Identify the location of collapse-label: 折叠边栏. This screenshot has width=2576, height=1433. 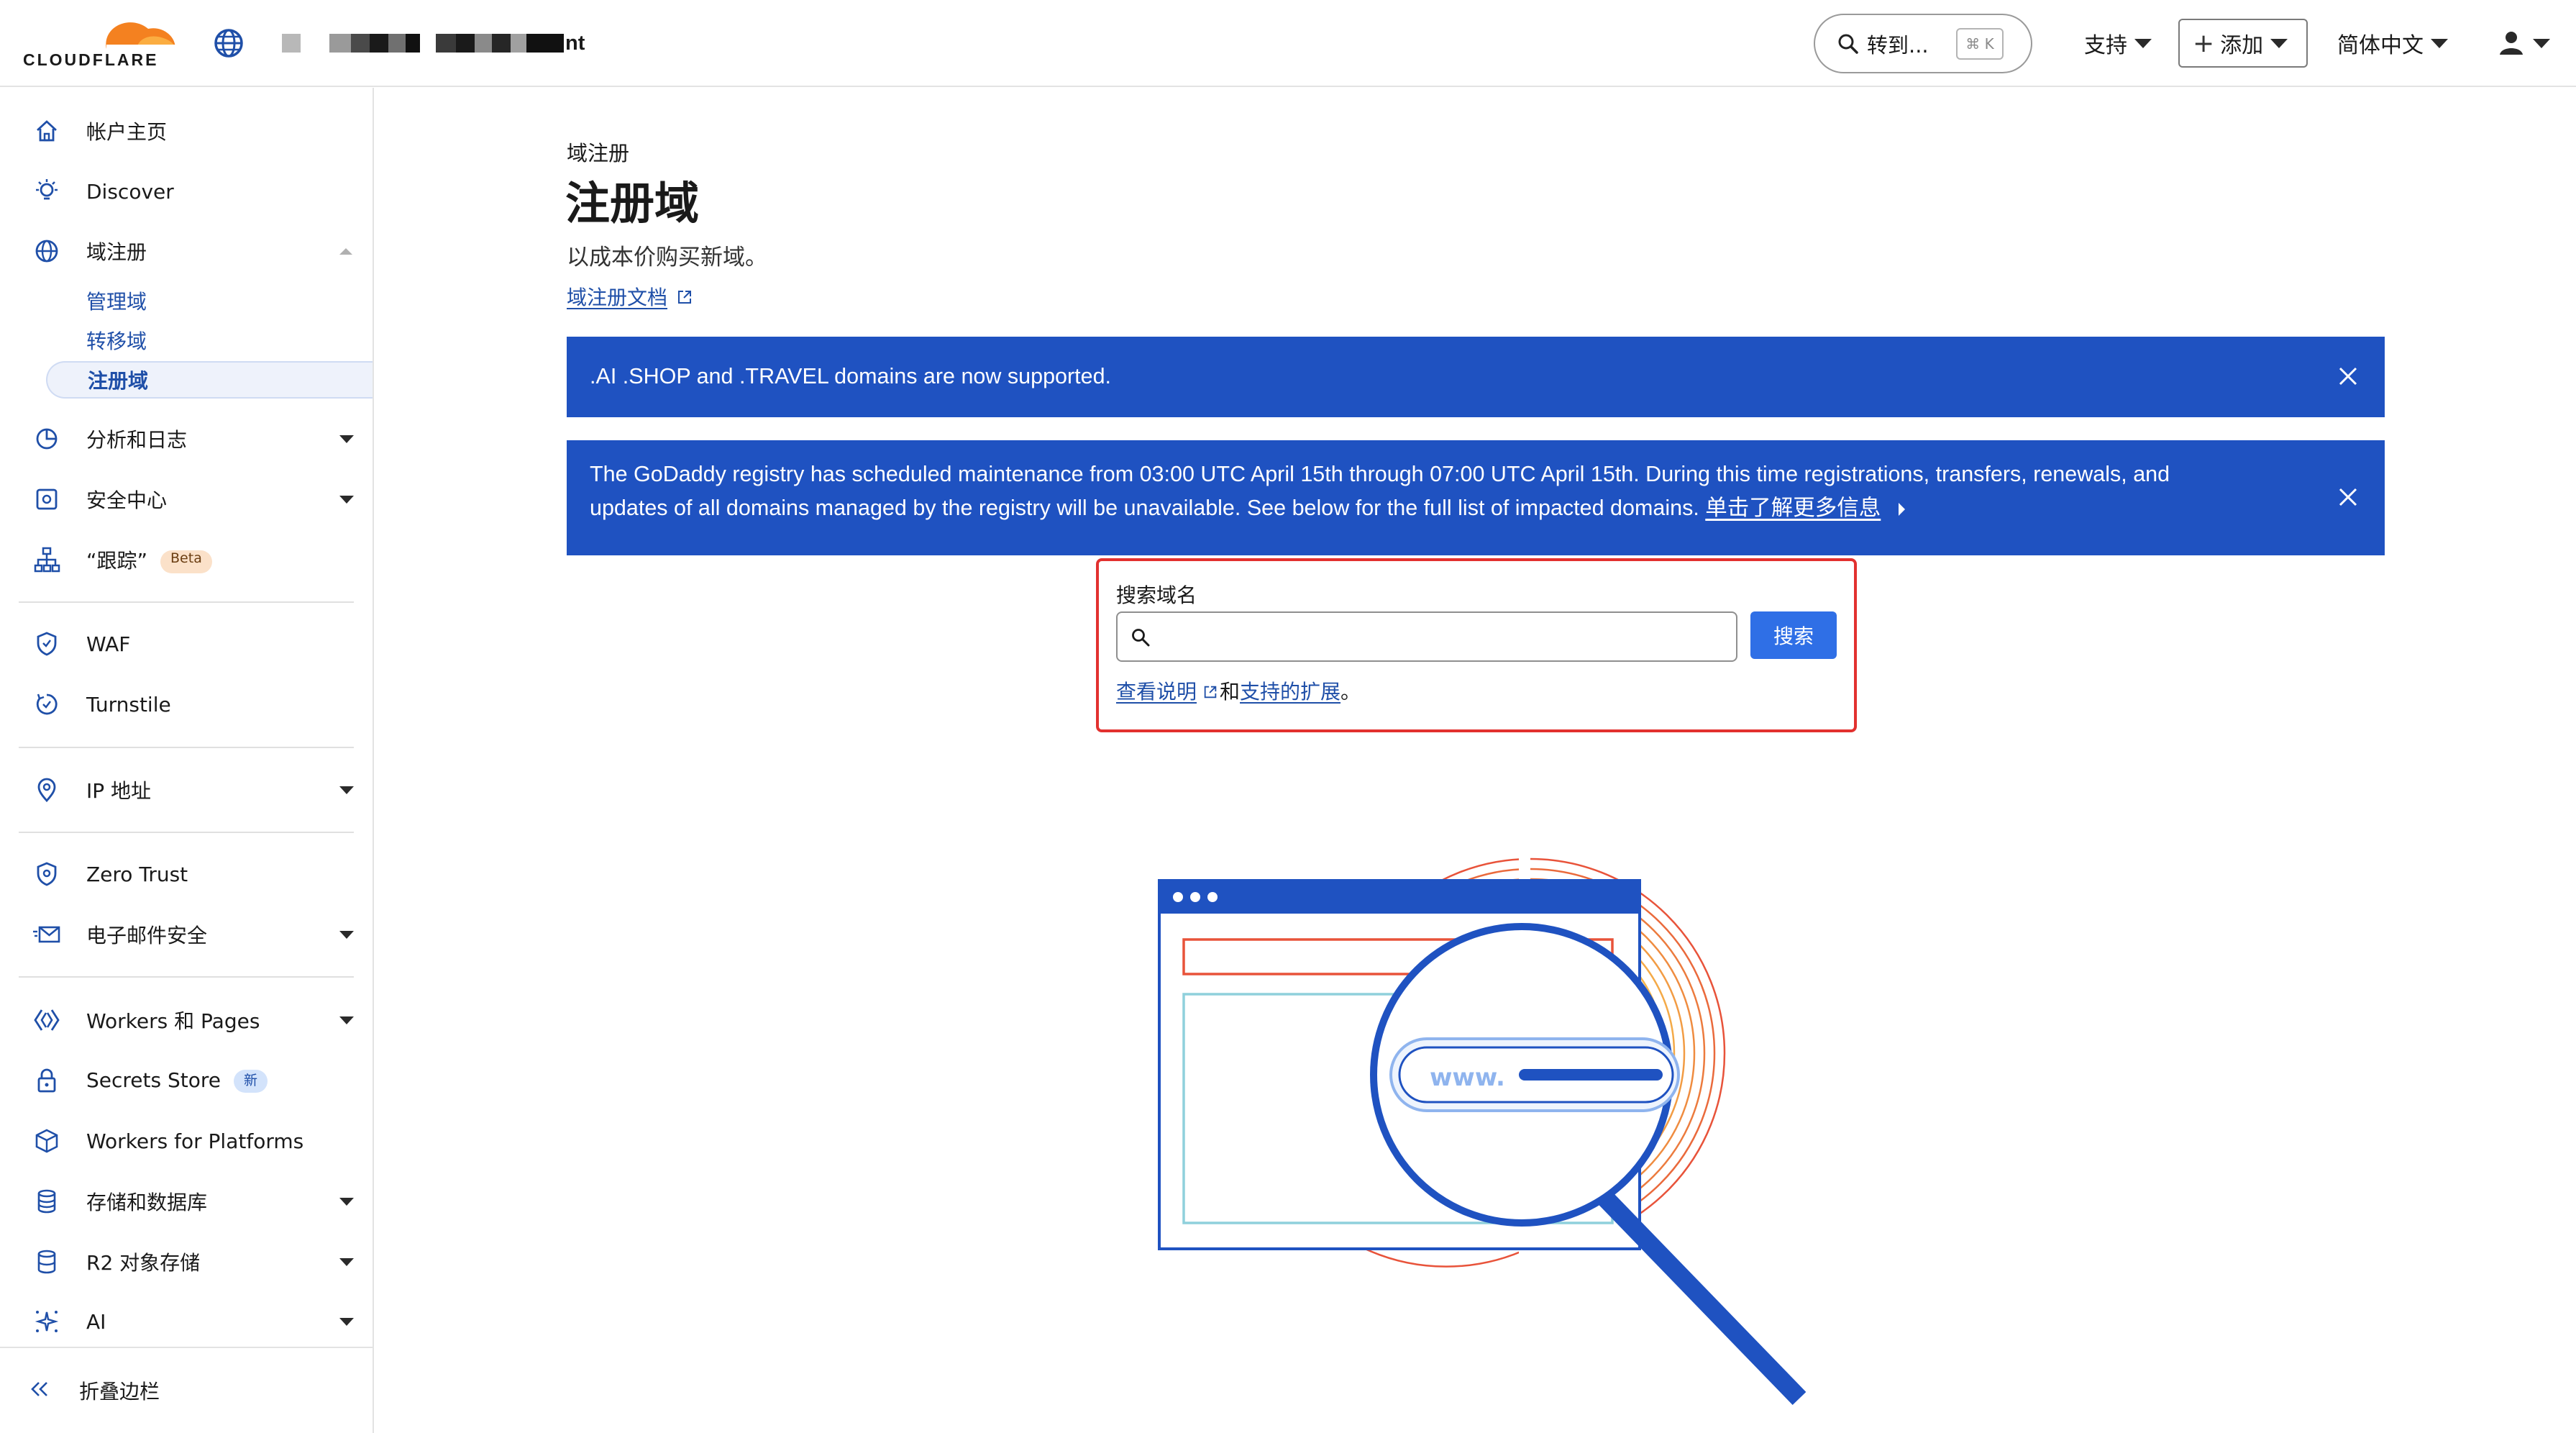
(119, 1392).